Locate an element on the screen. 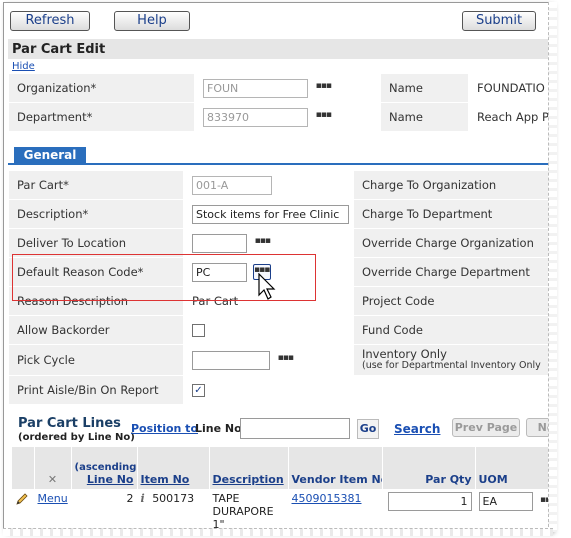 The image size is (571, 538). torn-edge-bottom is located at coordinates (278, 532).